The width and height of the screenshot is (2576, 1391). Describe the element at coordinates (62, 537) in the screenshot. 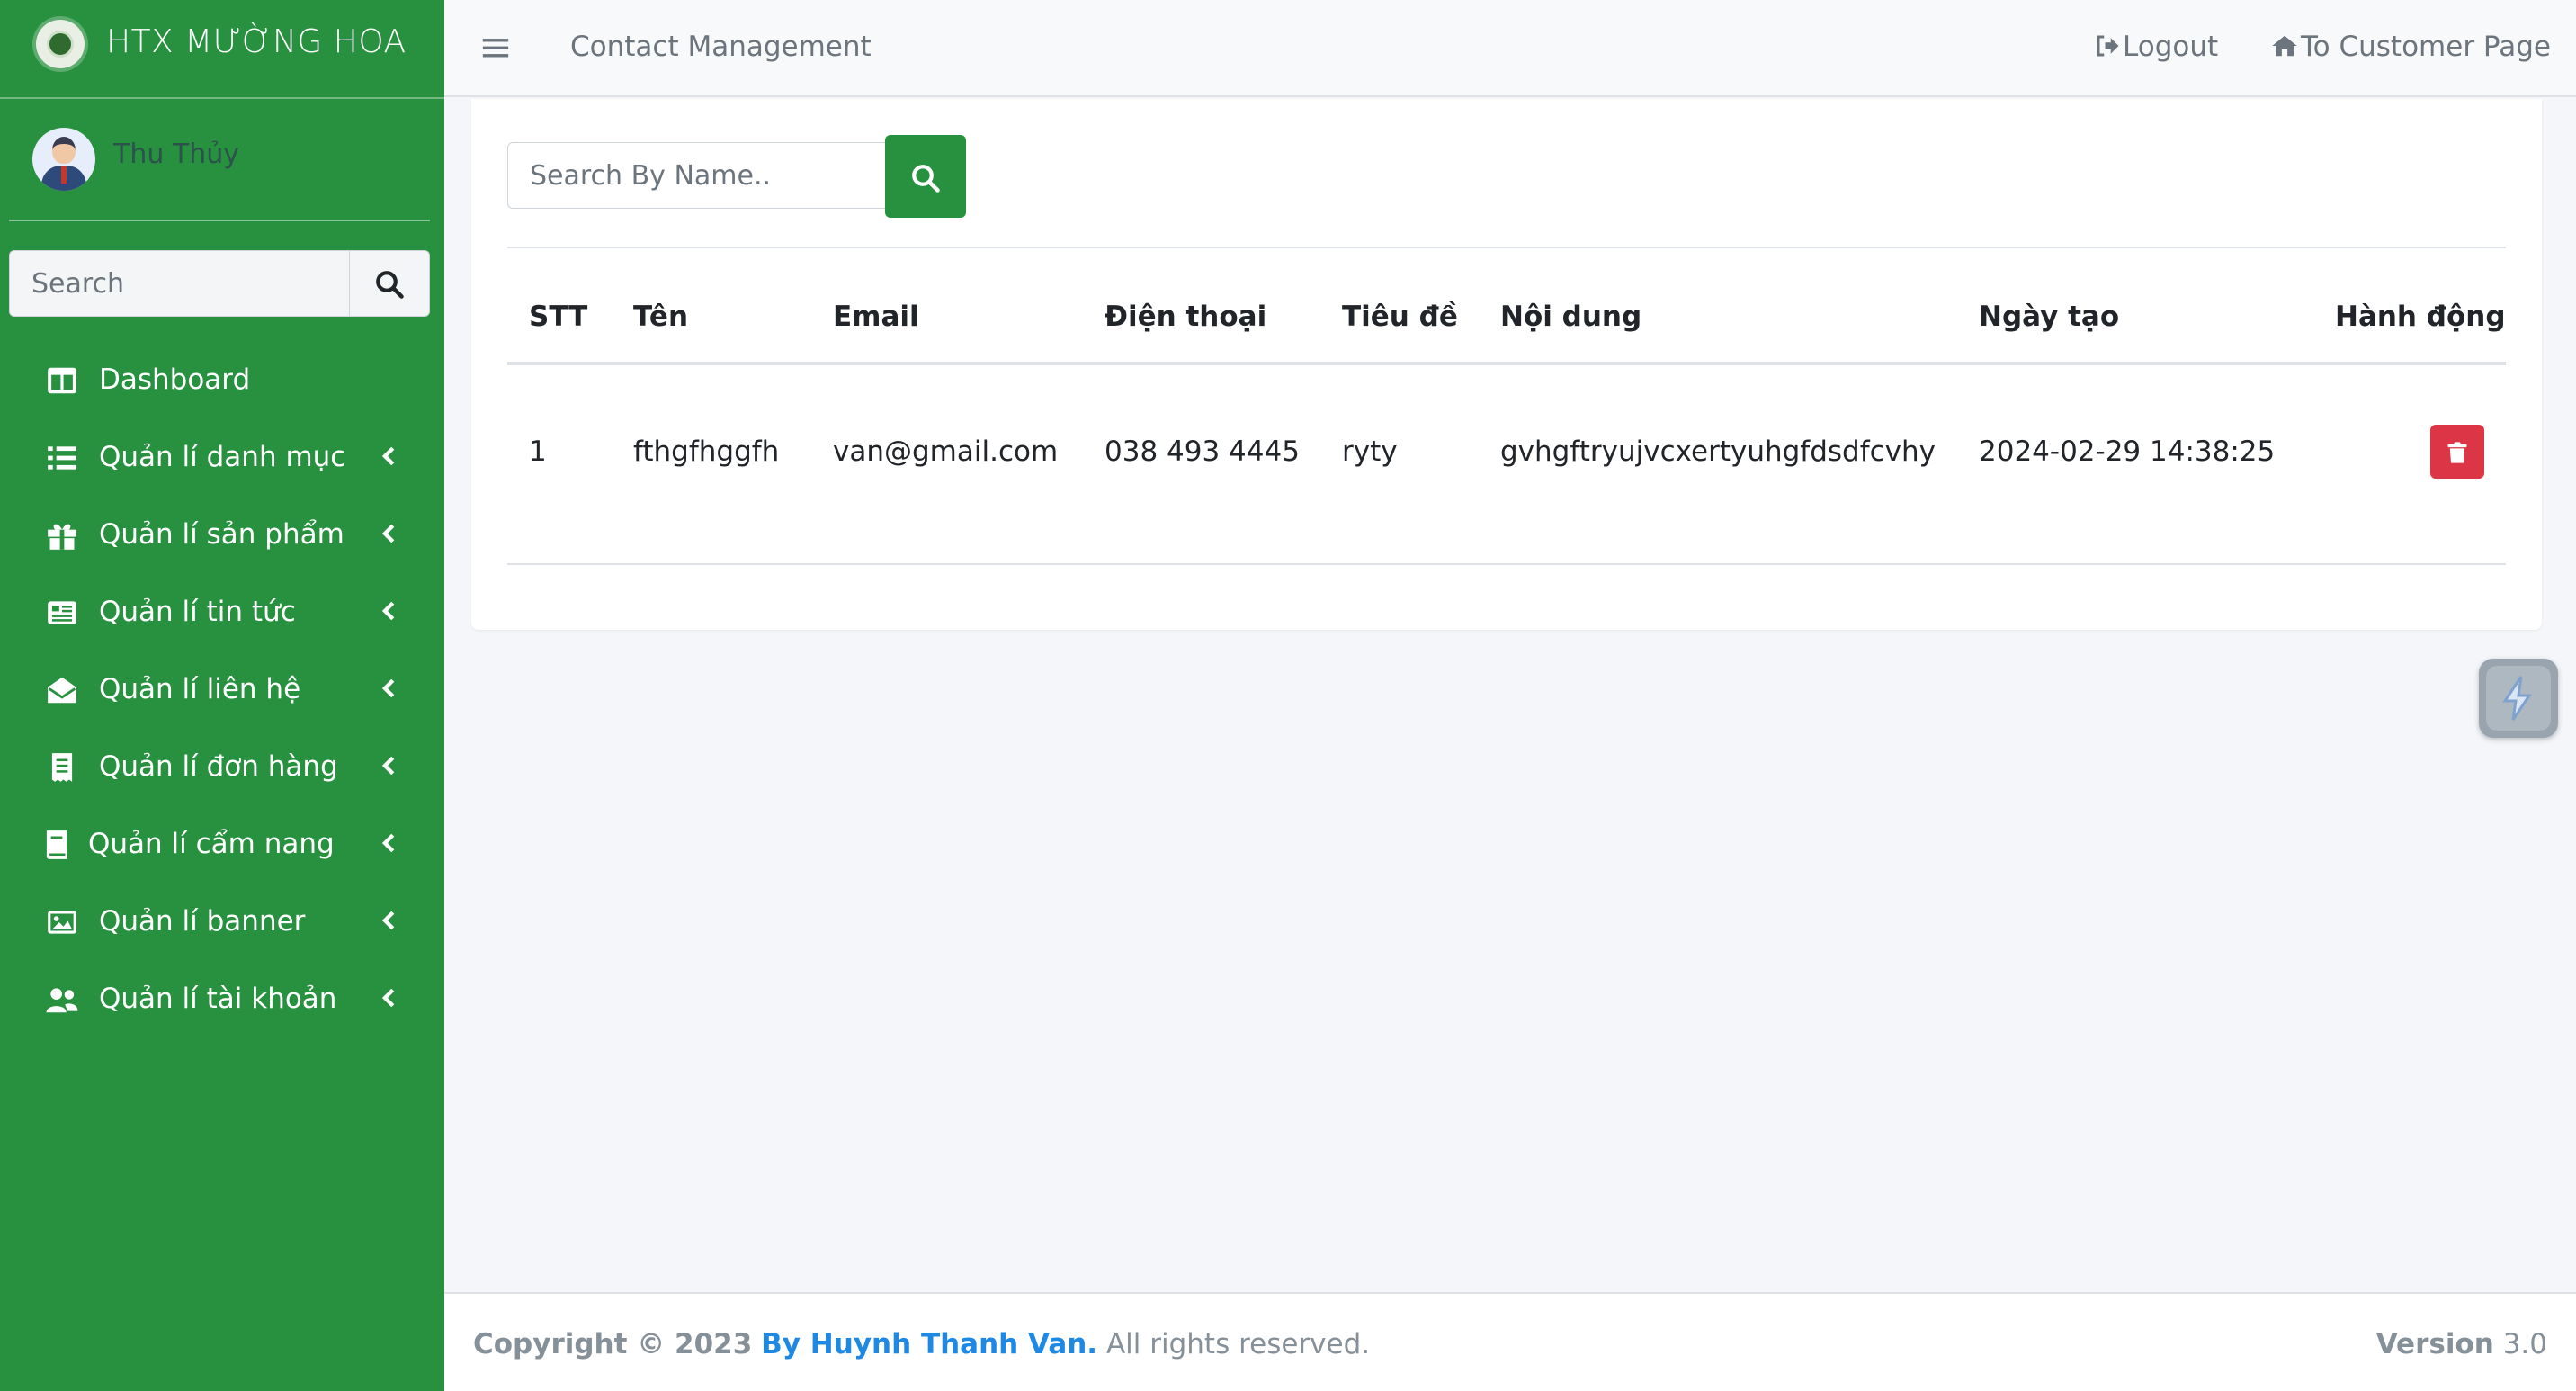

I see `gift-icon` at that location.